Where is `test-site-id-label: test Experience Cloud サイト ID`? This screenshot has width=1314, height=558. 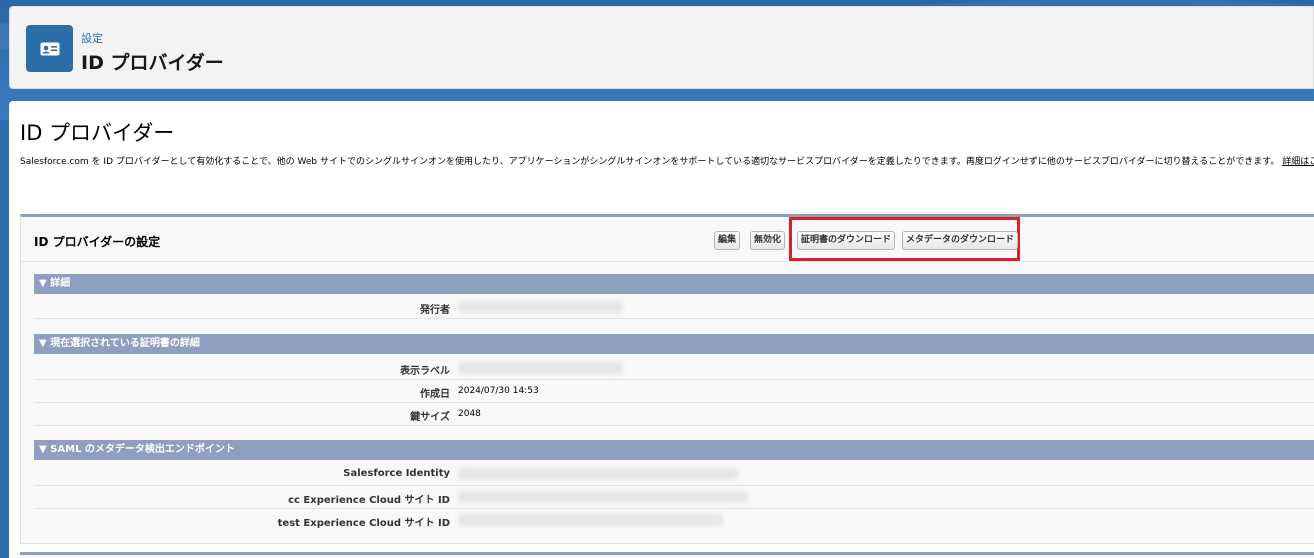 test-site-id-label: test Experience Cloud サイト ID is located at coordinates (363, 523).